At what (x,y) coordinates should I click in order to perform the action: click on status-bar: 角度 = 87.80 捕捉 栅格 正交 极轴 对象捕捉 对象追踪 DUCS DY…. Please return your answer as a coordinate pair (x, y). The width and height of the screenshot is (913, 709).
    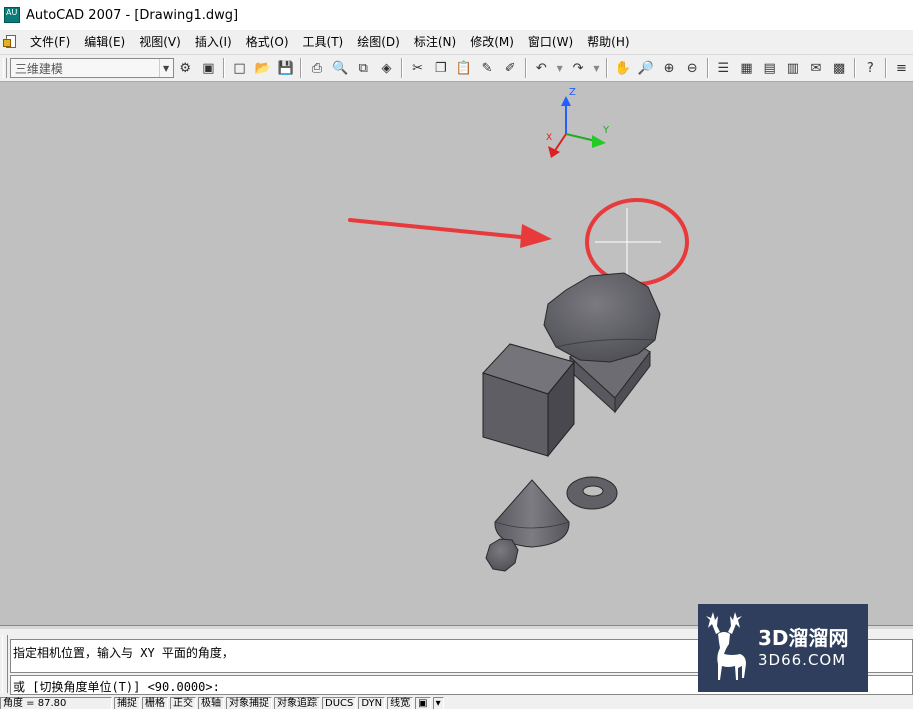
    Looking at the image, I should click on (456, 703).